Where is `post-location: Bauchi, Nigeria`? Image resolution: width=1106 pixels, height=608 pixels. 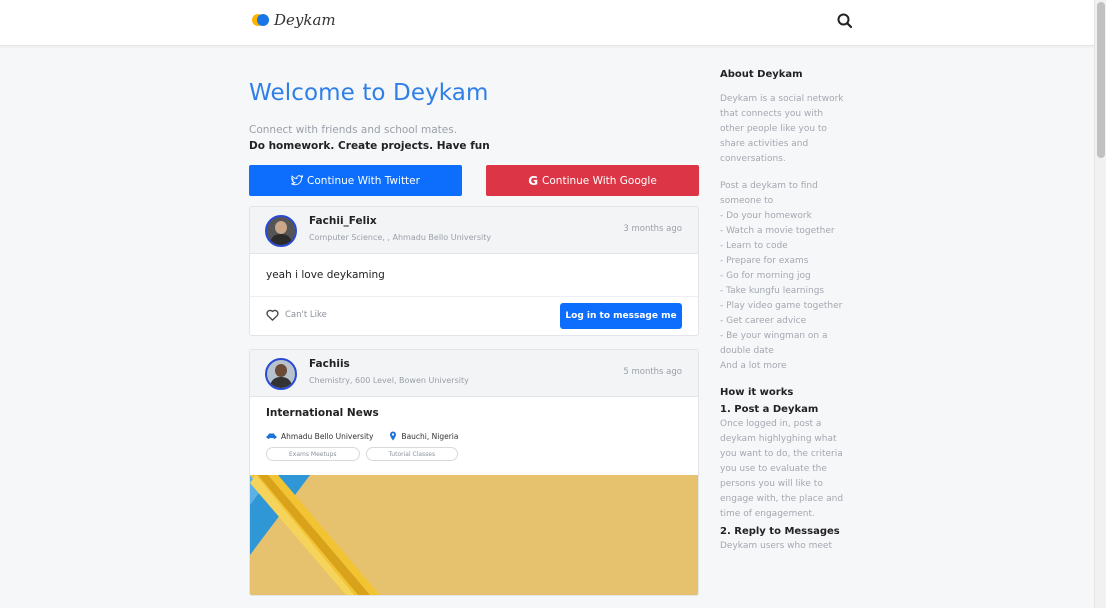
post-location: Bauchi, Nigeria is located at coordinates (423, 436).